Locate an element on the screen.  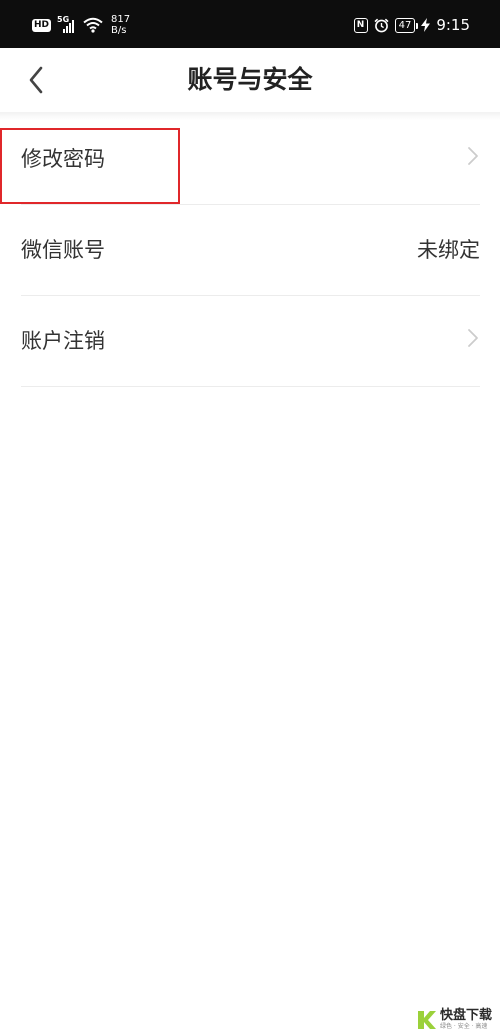
wechat-account-item: 微信账号 未绑定 is located at coordinates (250, 250).